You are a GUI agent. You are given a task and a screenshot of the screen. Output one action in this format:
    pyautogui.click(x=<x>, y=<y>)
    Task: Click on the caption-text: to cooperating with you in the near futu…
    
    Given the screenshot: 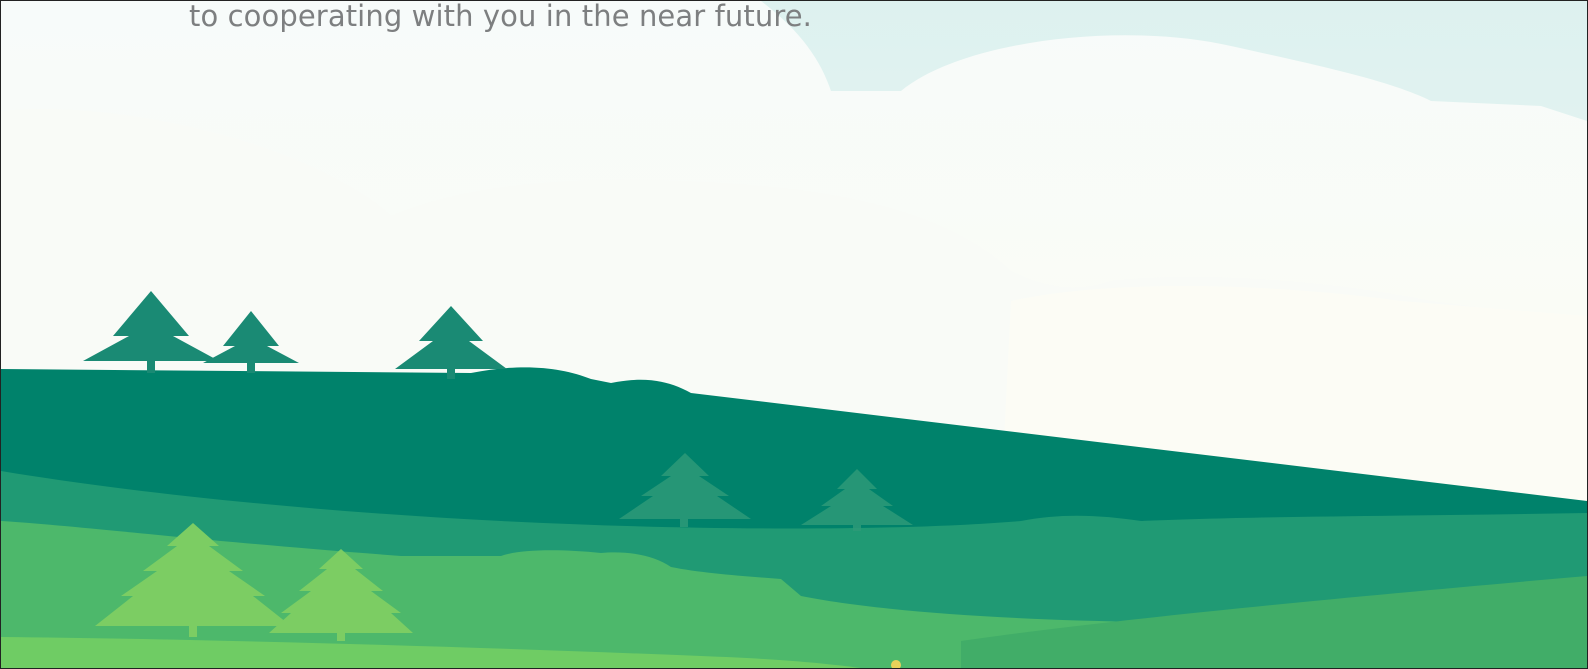 What is the action you would take?
    pyautogui.click(x=500, y=16)
    